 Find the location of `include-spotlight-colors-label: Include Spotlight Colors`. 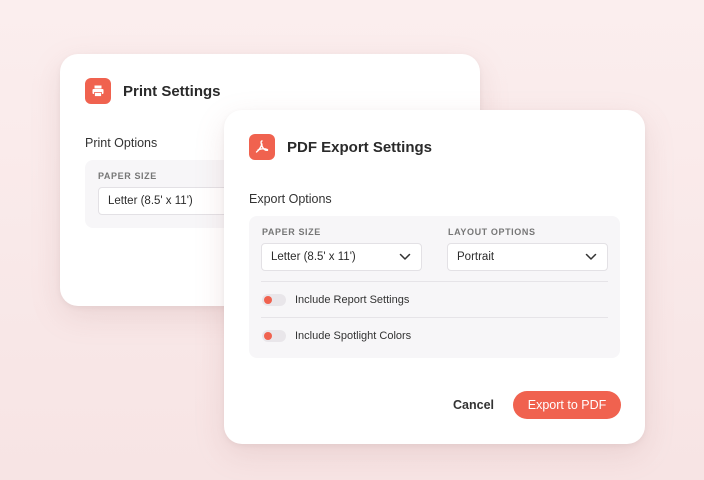

include-spotlight-colors-label: Include Spotlight Colors is located at coordinates (353, 336).